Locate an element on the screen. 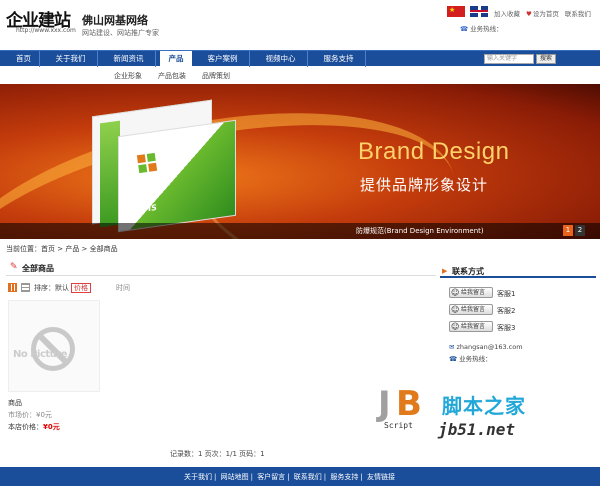 This screenshot has width=600, height=486. qq-message-button-3: 给我留言 is located at coordinates (471, 326).